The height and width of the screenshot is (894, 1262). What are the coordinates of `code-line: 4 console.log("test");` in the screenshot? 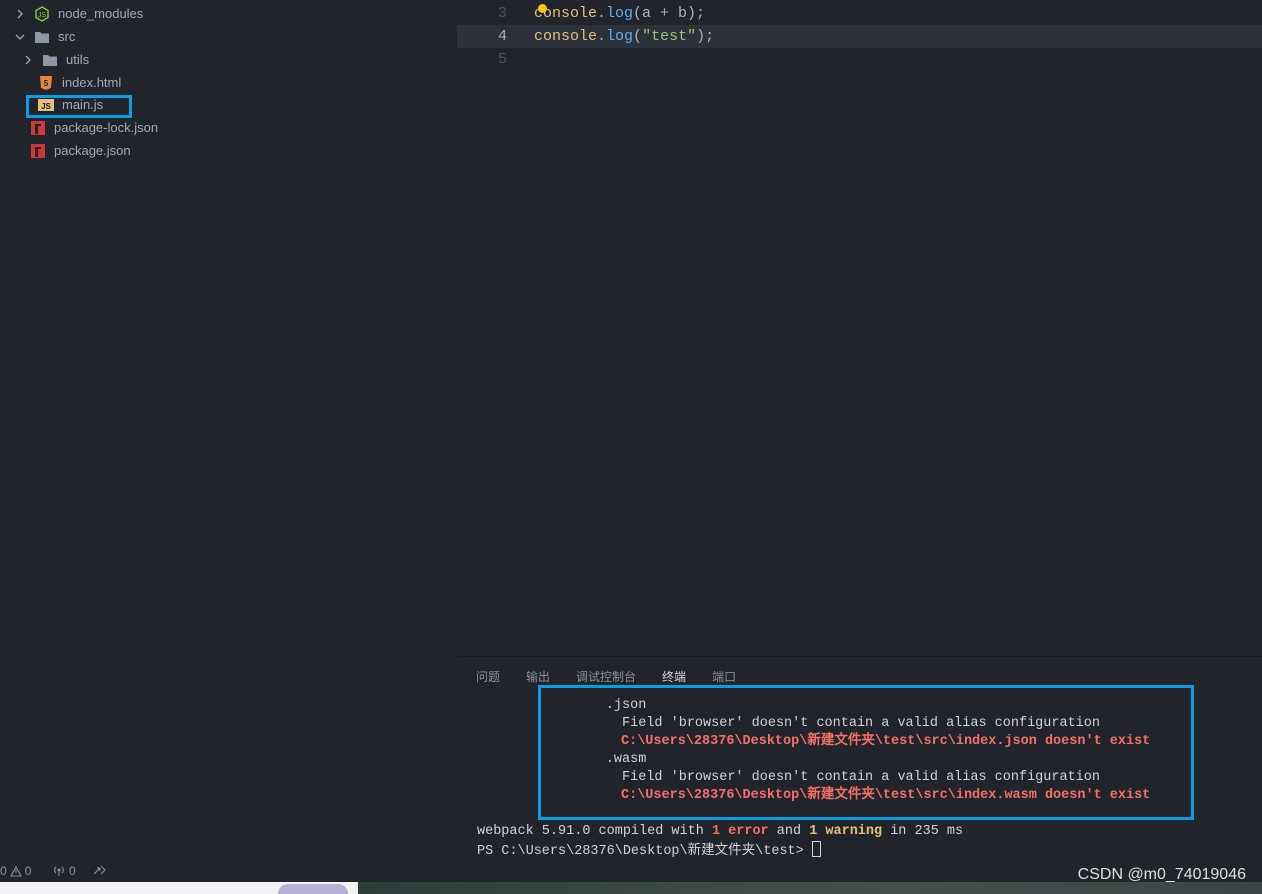 It's located at (859, 36).